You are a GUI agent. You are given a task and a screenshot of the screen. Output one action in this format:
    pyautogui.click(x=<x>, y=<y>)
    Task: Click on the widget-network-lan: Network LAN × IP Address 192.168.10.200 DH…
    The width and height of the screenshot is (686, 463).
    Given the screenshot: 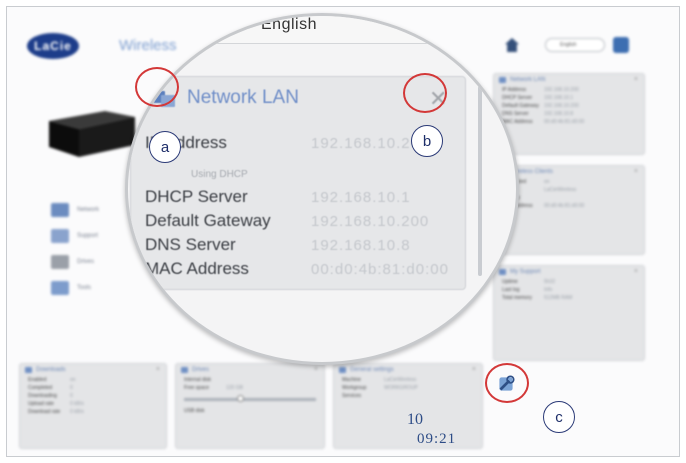 What is the action you would take?
    pyautogui.click(x=569, y=114)
    